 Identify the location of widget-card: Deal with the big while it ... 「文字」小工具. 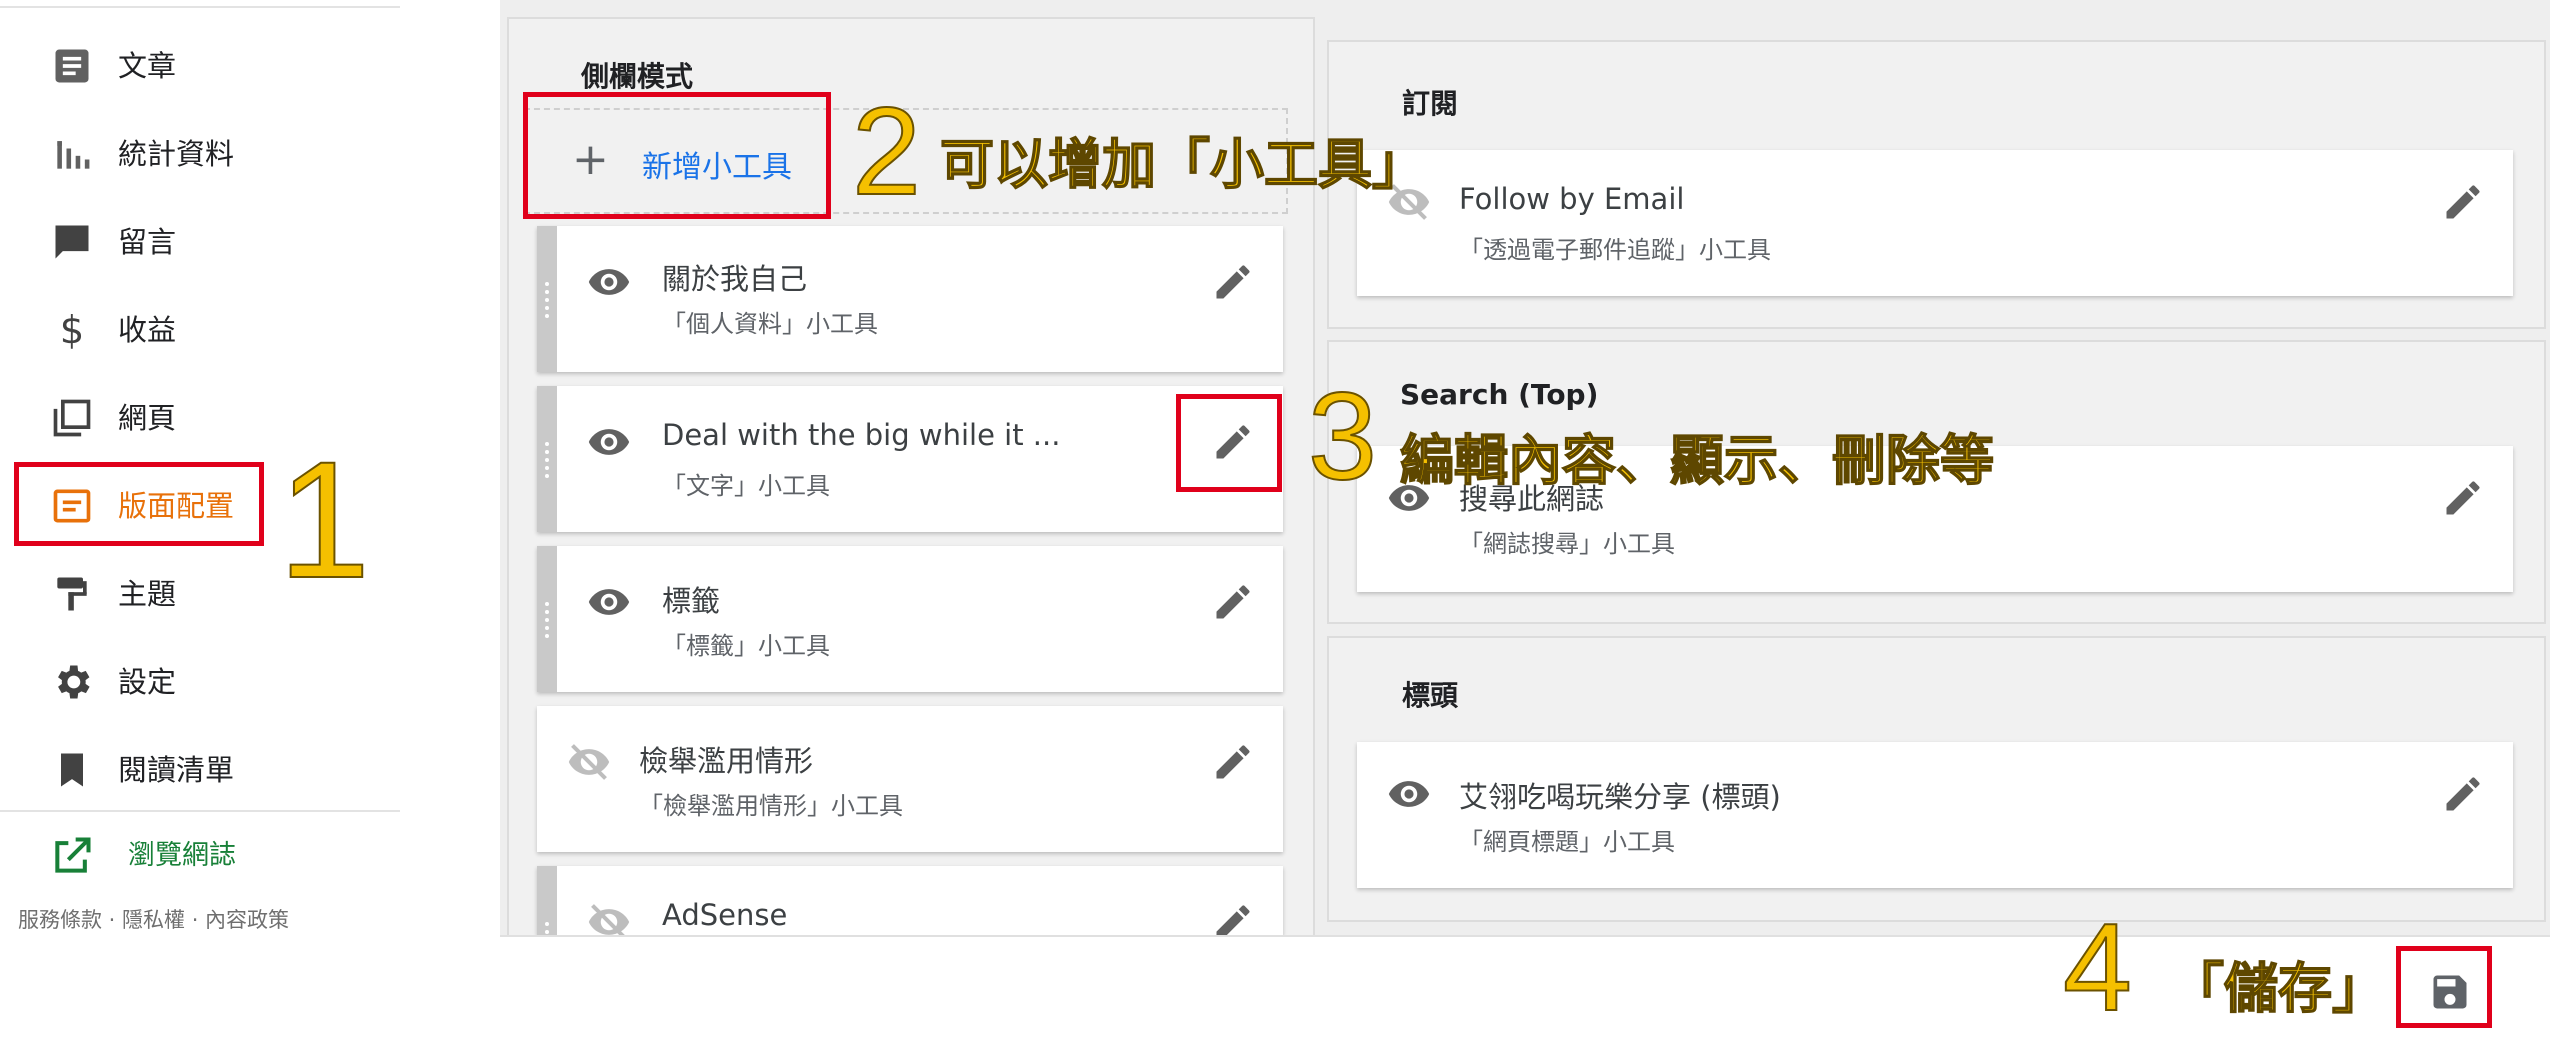
(910, 459).